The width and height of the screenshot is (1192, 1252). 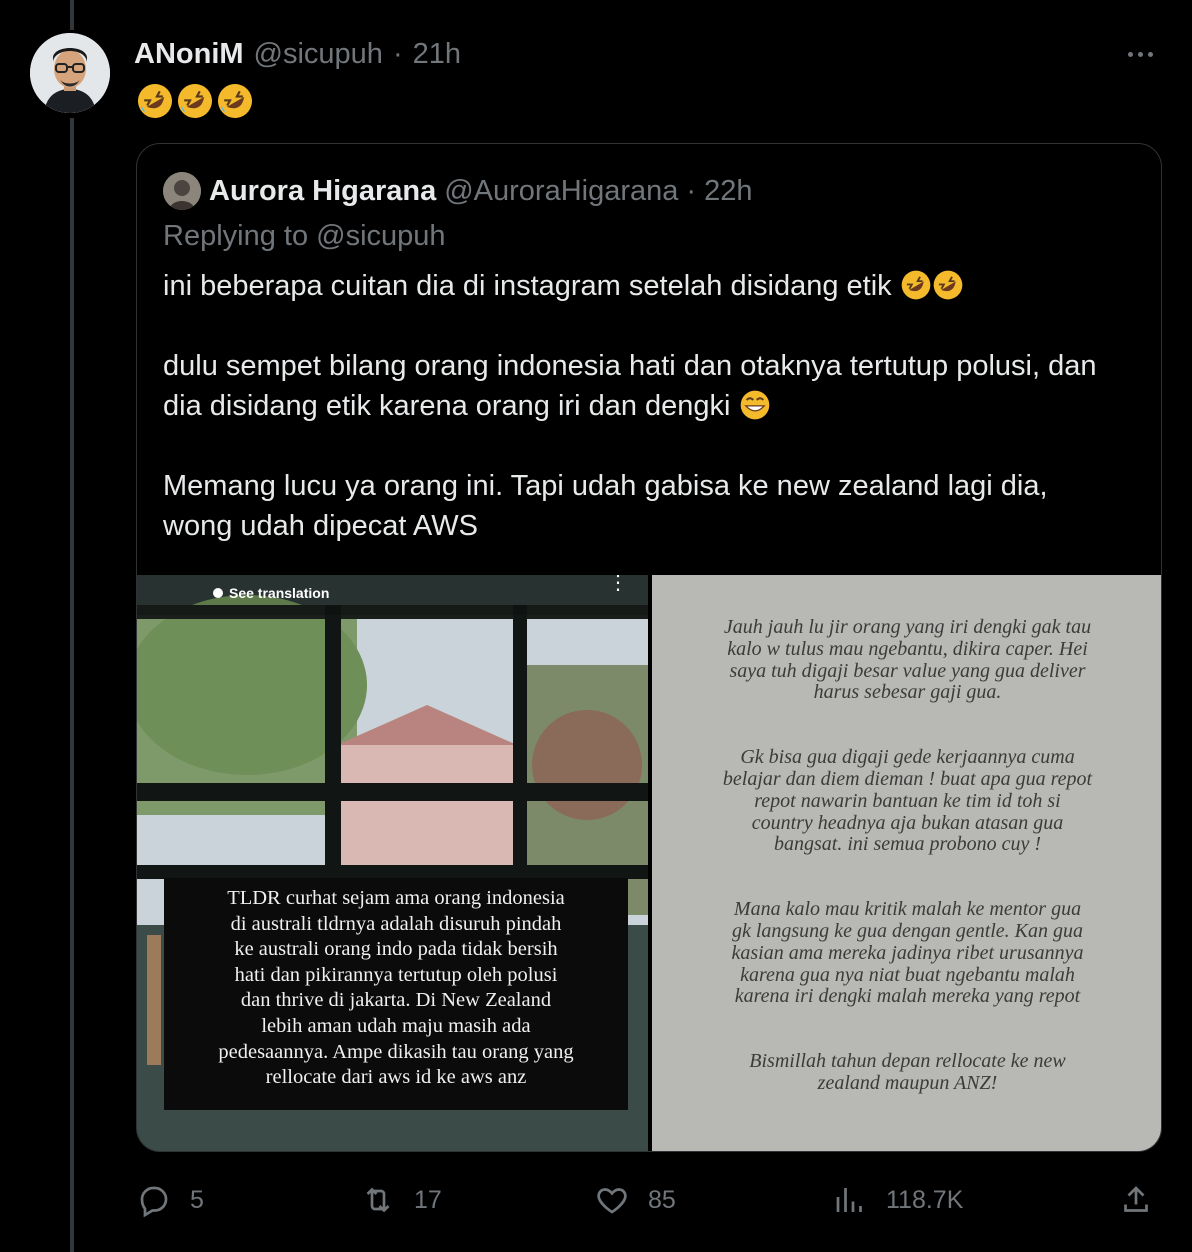 I want to click on like-button: 85, so click(x=635, y=1200).